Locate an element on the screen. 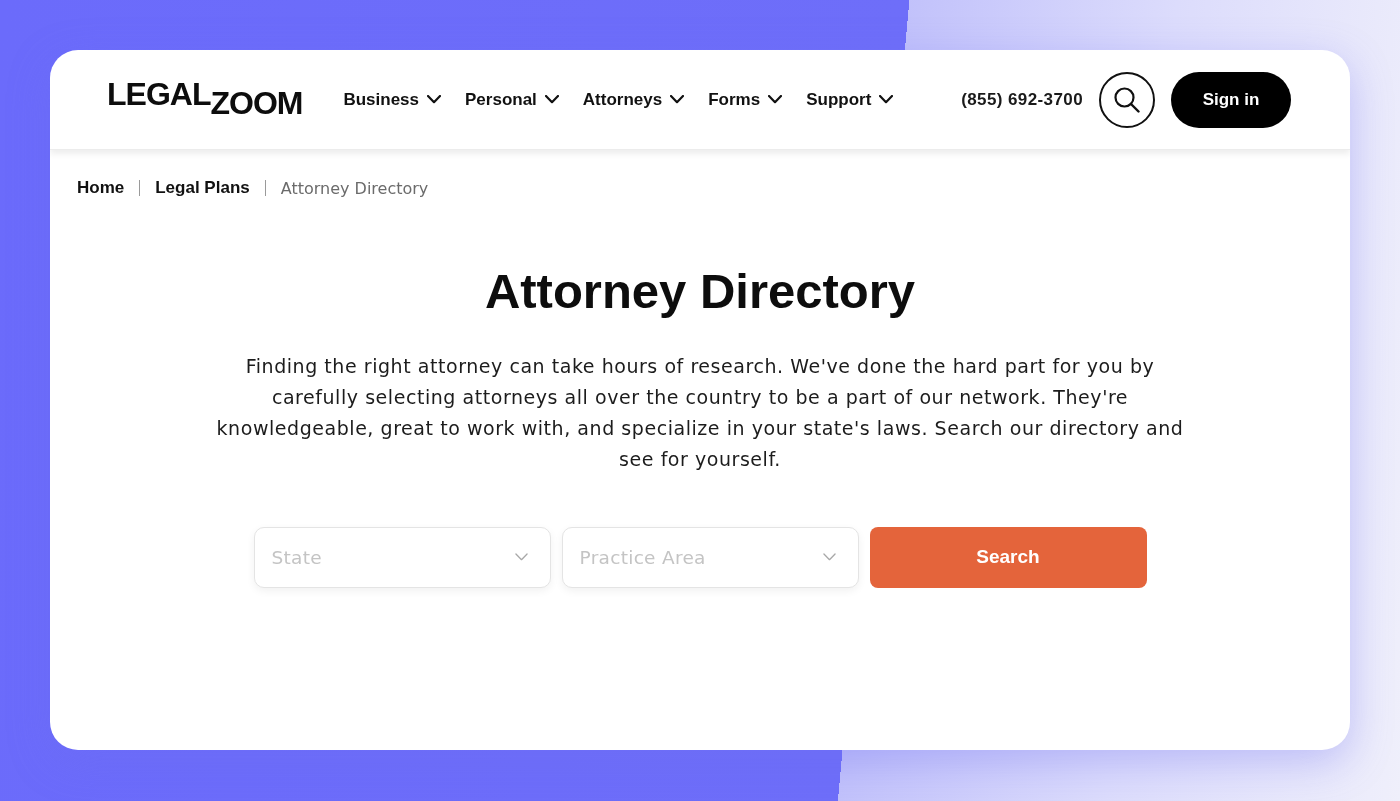 The height and width of the screenshot is (801, 1400). nav-menu-item: Attorneys is located at coordinates (633, 99).